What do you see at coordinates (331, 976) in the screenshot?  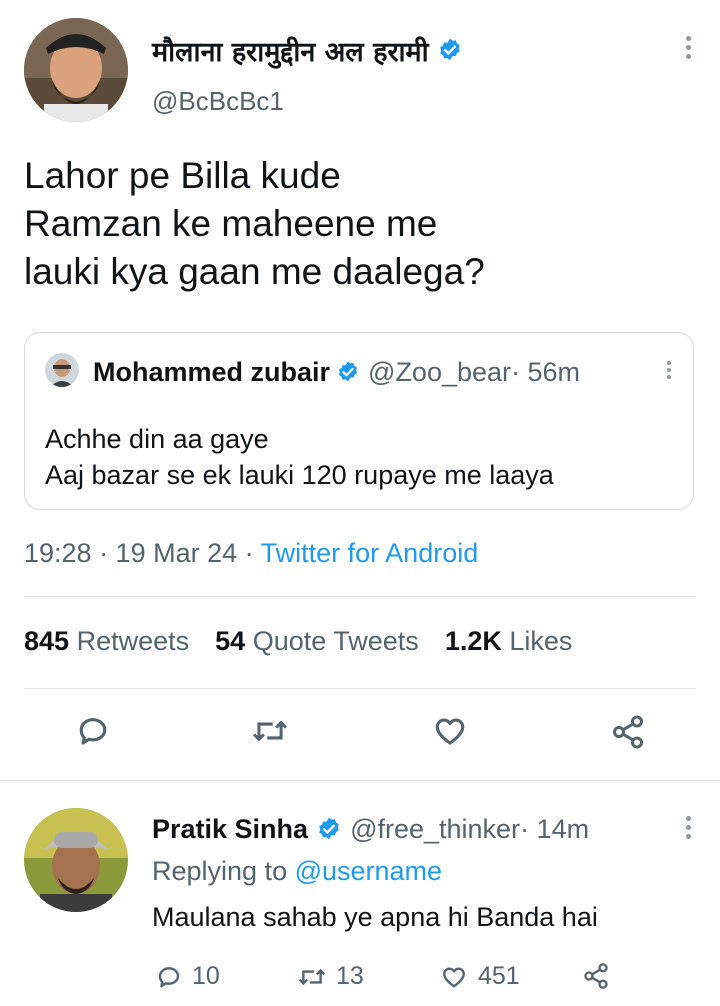 I see `reply-retweet-button: 13` at bounding box center [331, 976].